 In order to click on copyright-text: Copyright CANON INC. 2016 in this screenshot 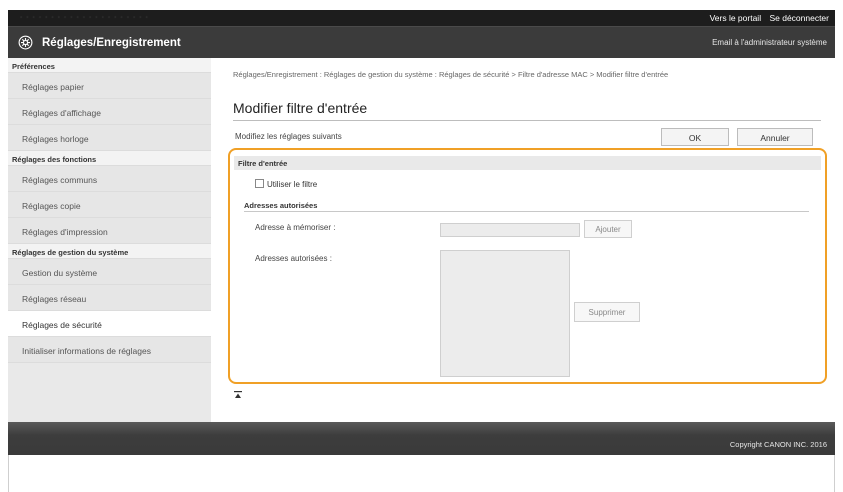, I will do `click(778, 444)`.